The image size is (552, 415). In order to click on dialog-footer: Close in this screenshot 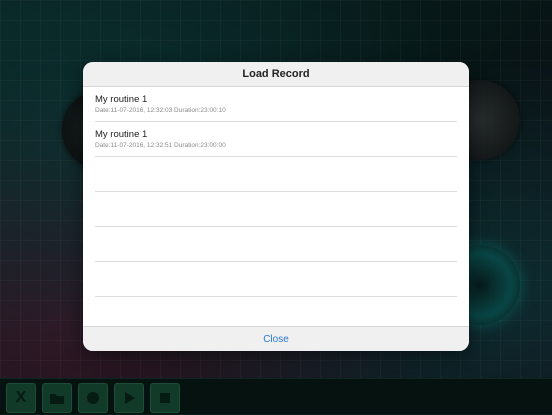, I will do `click(276, 338)`.